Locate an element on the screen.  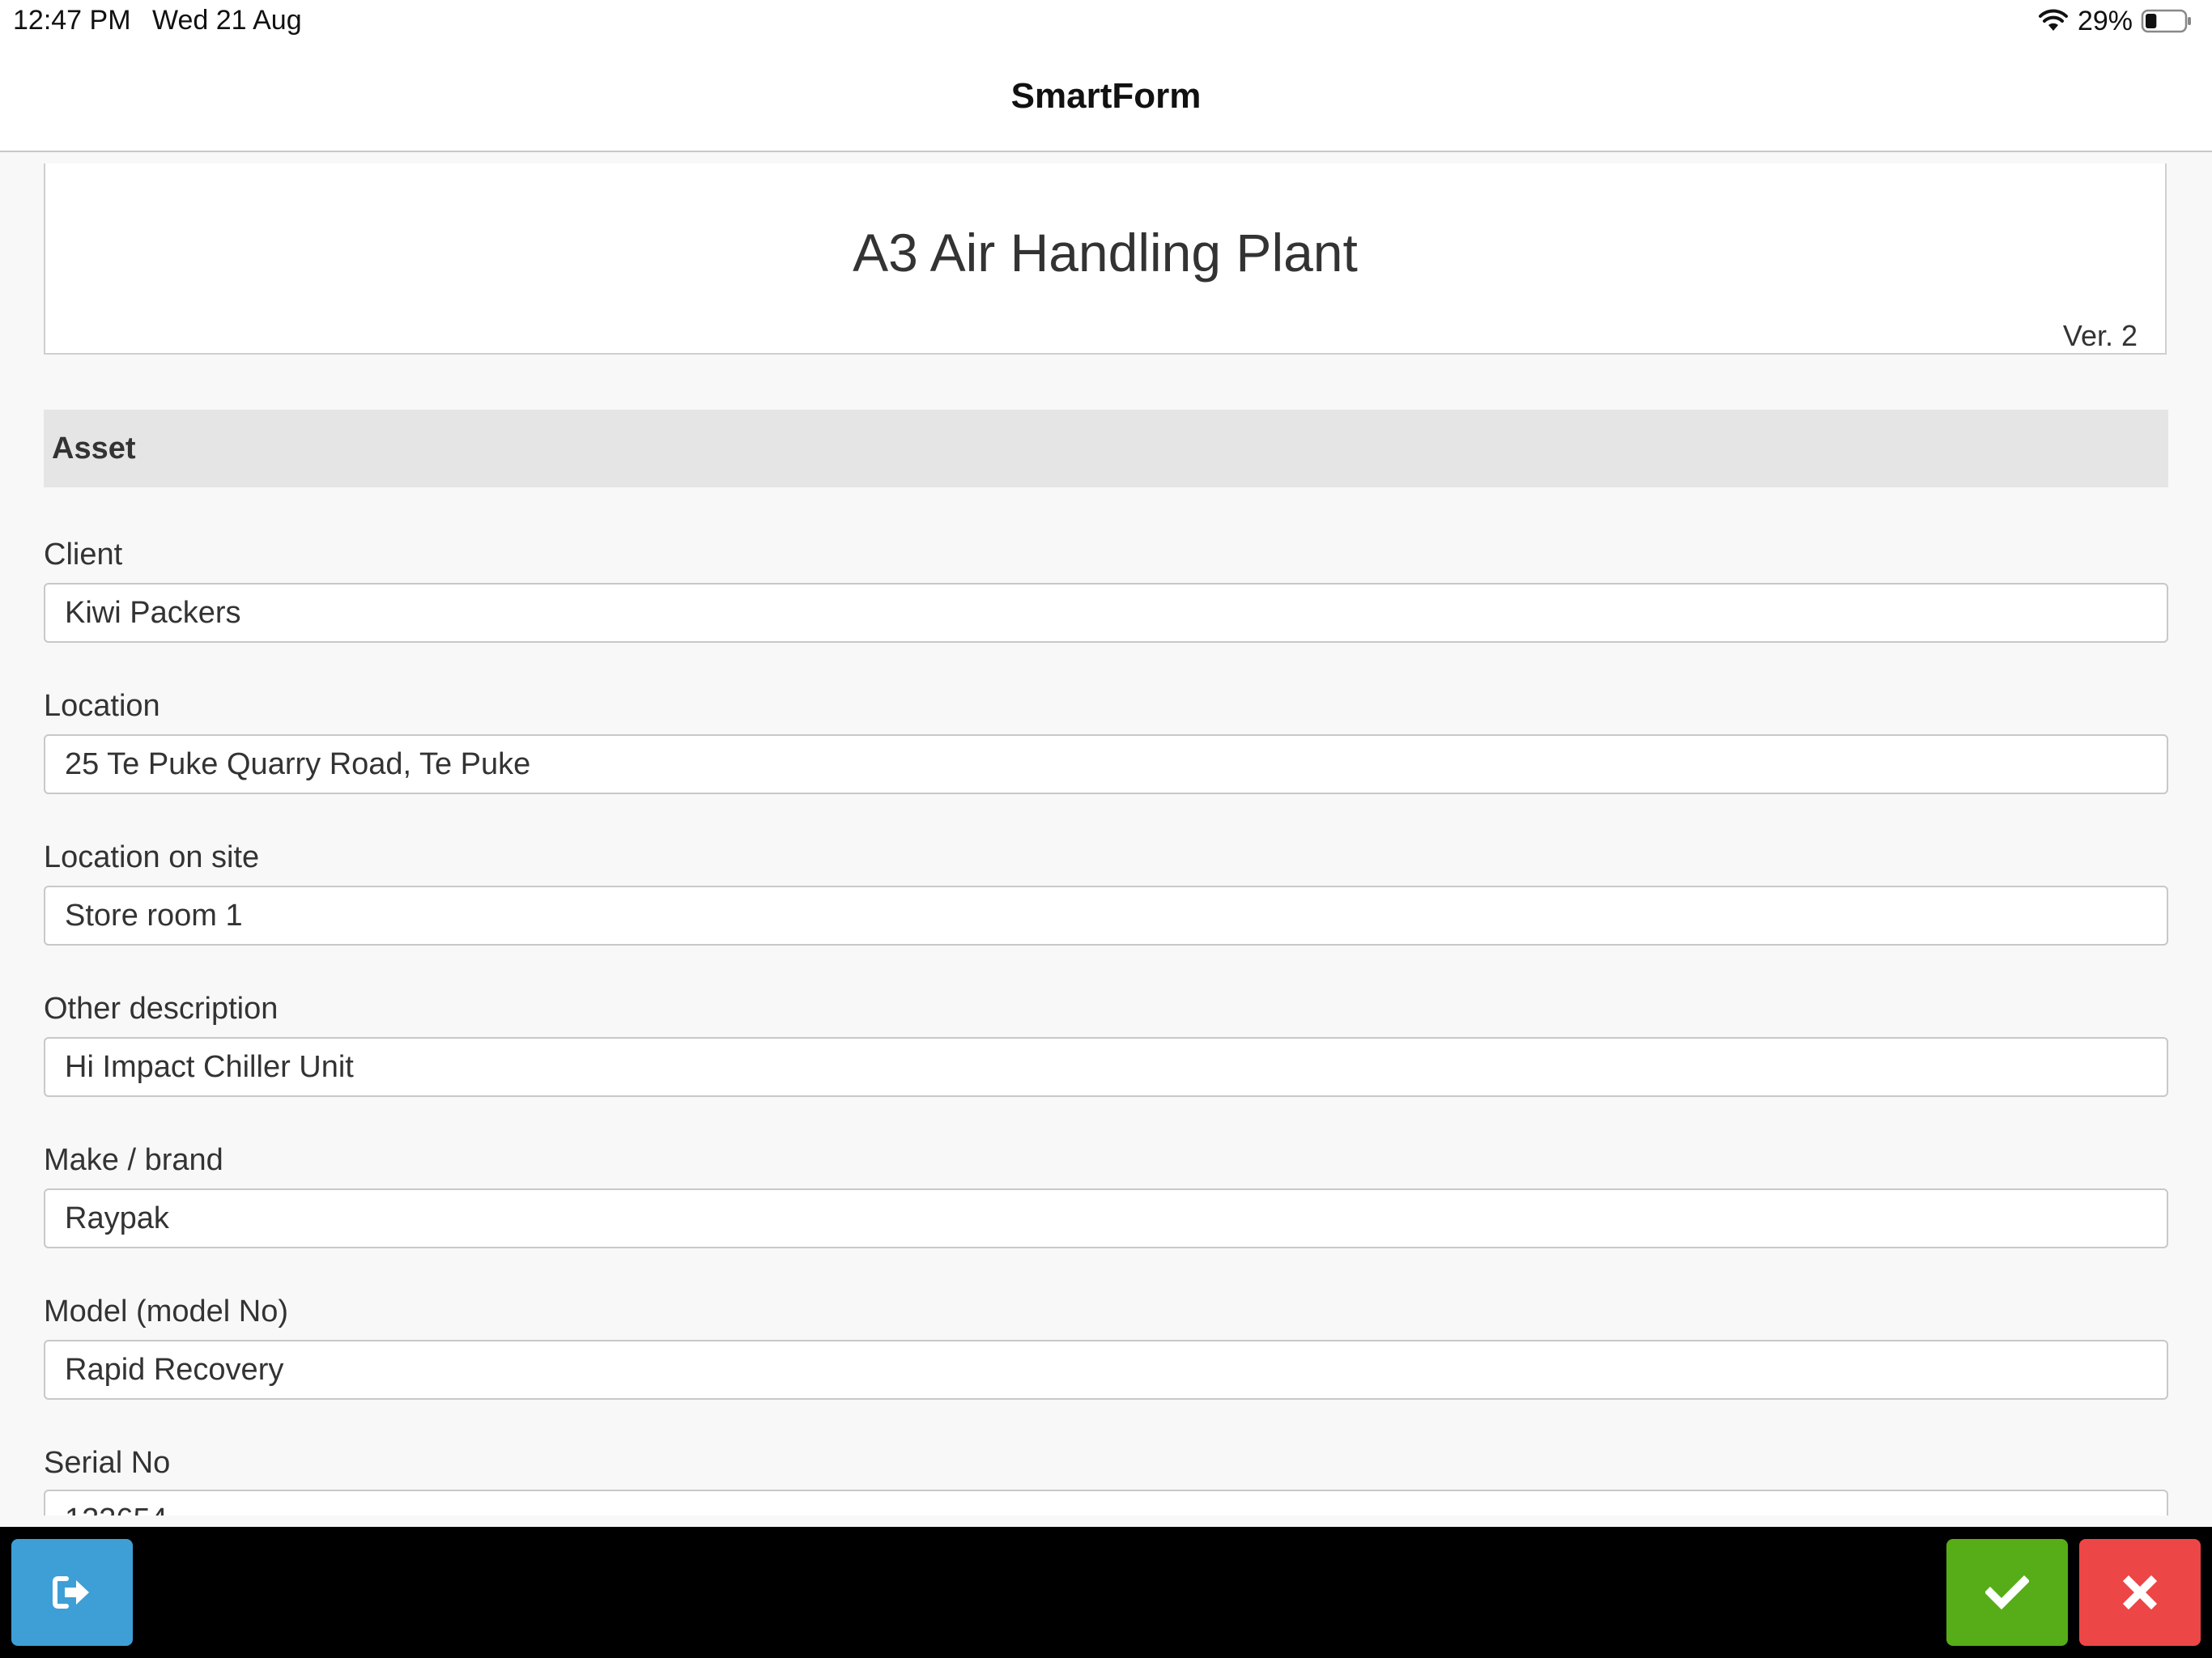
nav-bar: SmartForm is located at coordinates (1106, 97).